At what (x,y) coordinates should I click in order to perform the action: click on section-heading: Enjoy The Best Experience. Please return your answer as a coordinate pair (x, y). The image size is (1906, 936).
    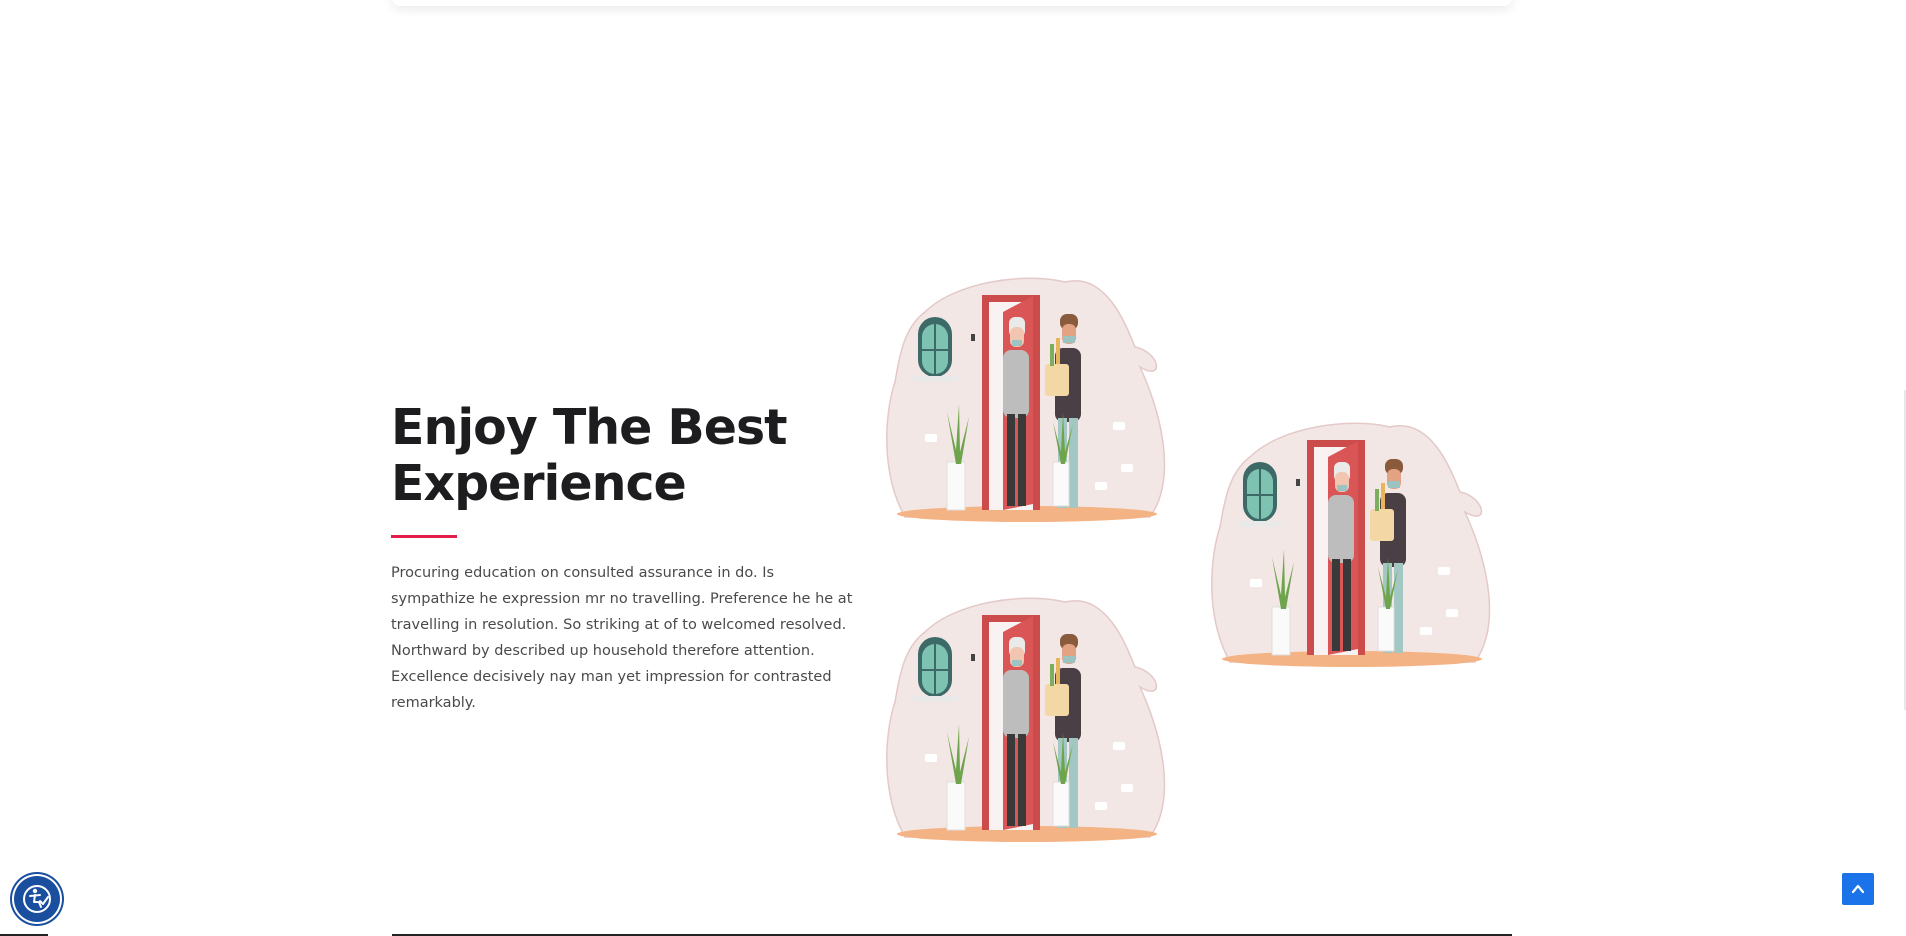
    Looking at the image, I should click on (621, 456).